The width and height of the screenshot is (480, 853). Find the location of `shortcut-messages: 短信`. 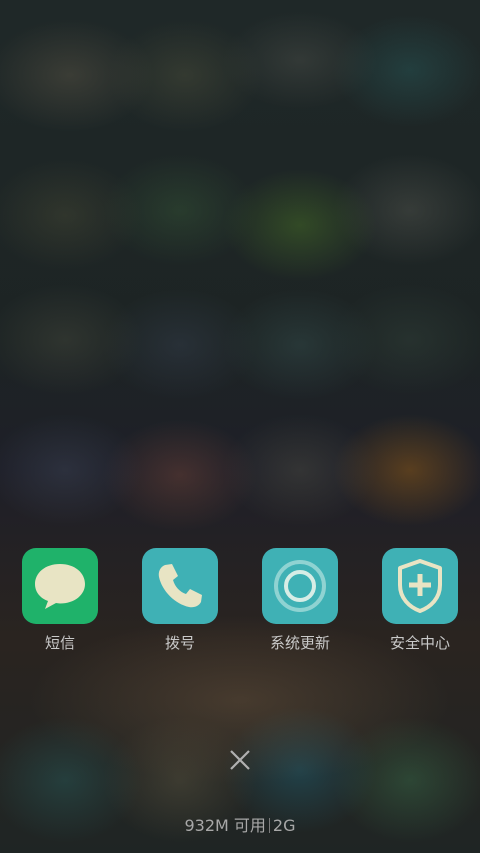

shortcut-messages: 短信 is located at coordinates (60, 600).